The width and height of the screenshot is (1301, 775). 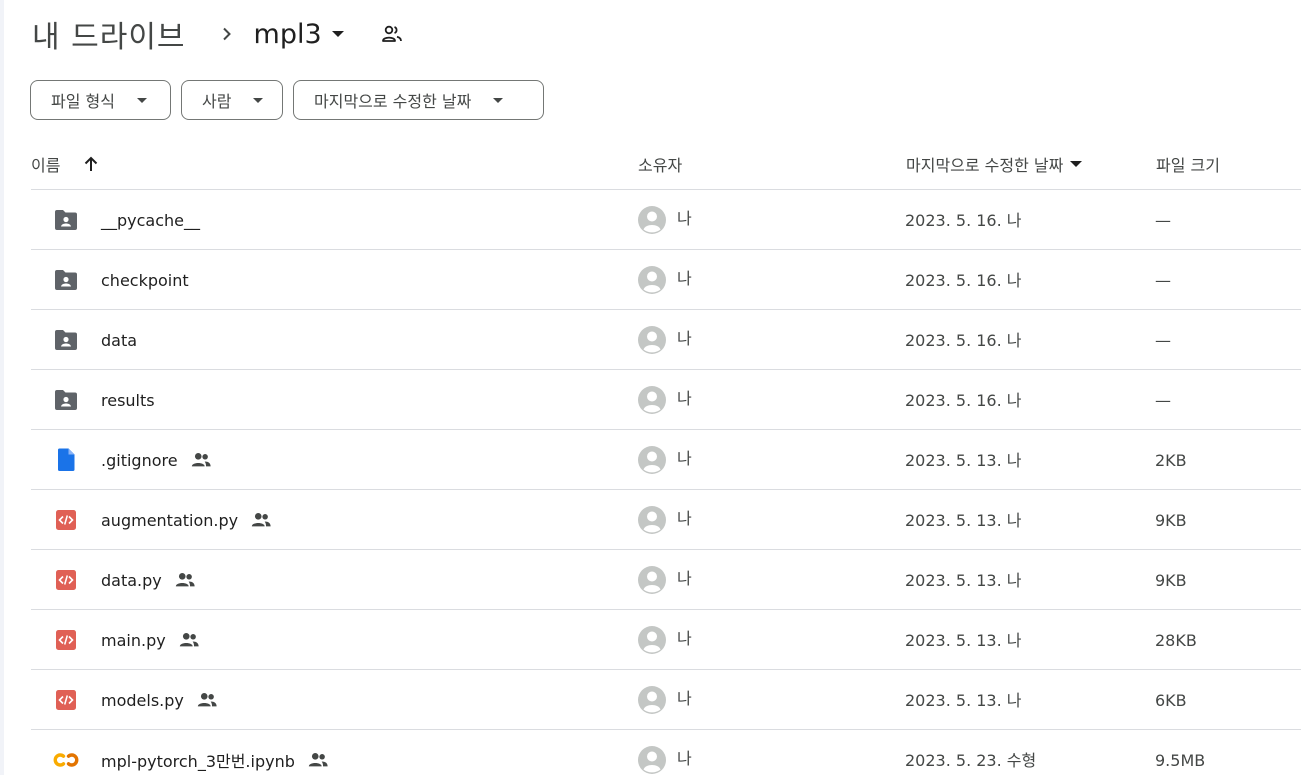 What do you see at coordinates (660, 165) in the screenshot?
I see `column-label: 소유자` at bounding box center [660, 165].